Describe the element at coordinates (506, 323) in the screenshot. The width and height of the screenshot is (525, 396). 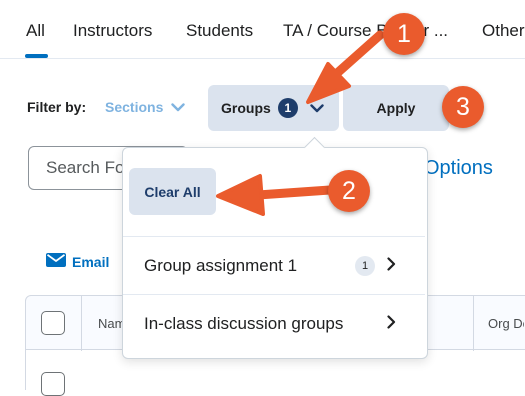
I see `column-header-org-defined-id: Org Defined ID` at that location.